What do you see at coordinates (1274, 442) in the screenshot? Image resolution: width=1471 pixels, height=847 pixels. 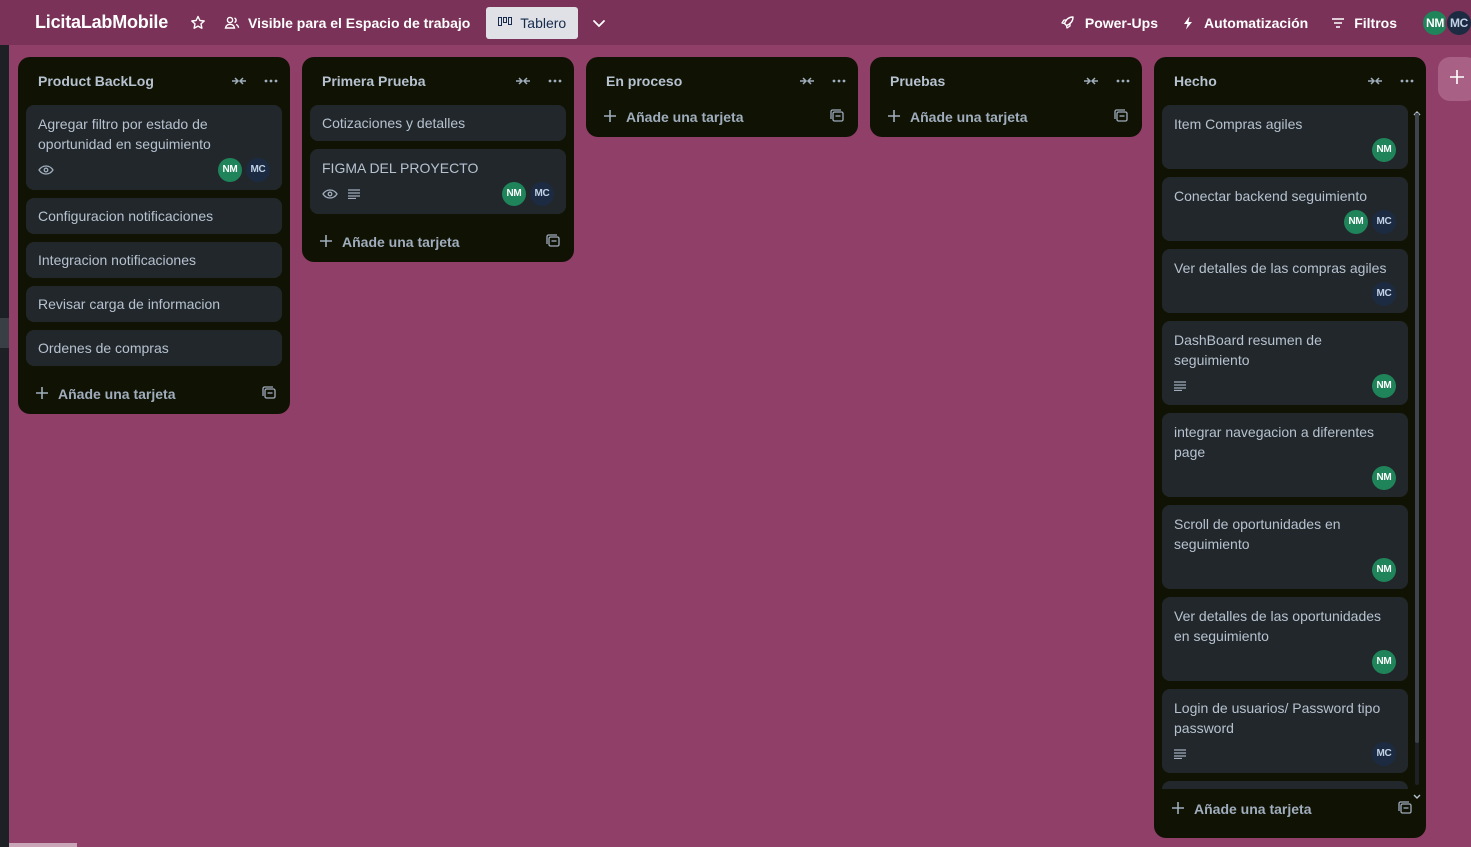 I see `card-title: integrar navegacion a diferentes page` at bounding box center [1274, 442].